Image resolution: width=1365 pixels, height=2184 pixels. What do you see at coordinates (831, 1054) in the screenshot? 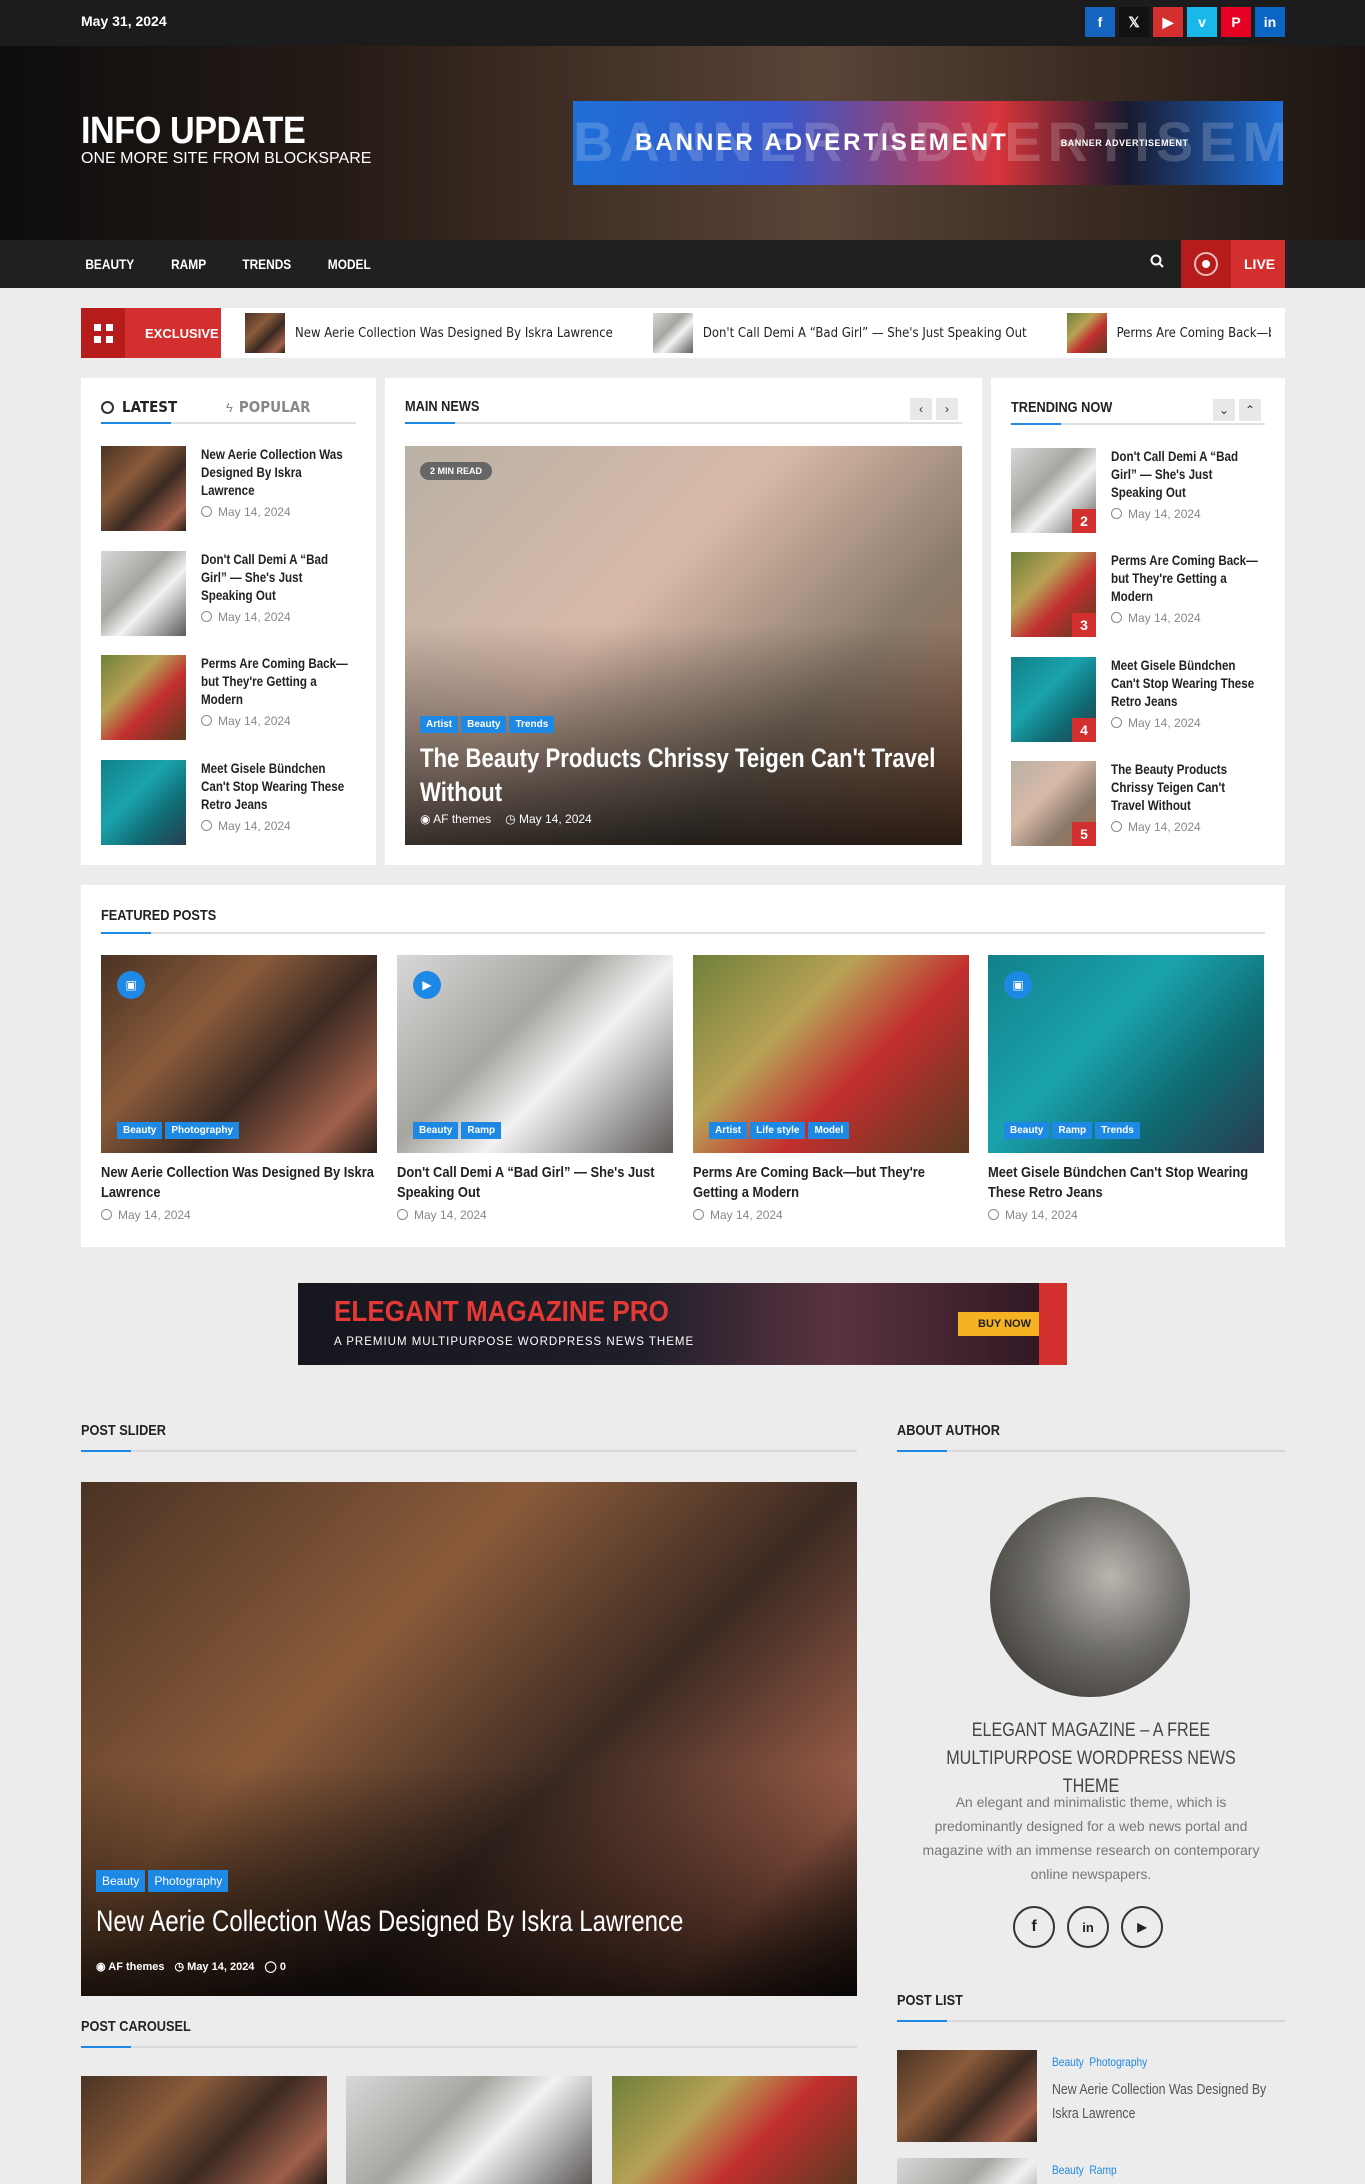
I see `post-thumbnail: Artist Life style Model` at bounding box center [831, 1054].